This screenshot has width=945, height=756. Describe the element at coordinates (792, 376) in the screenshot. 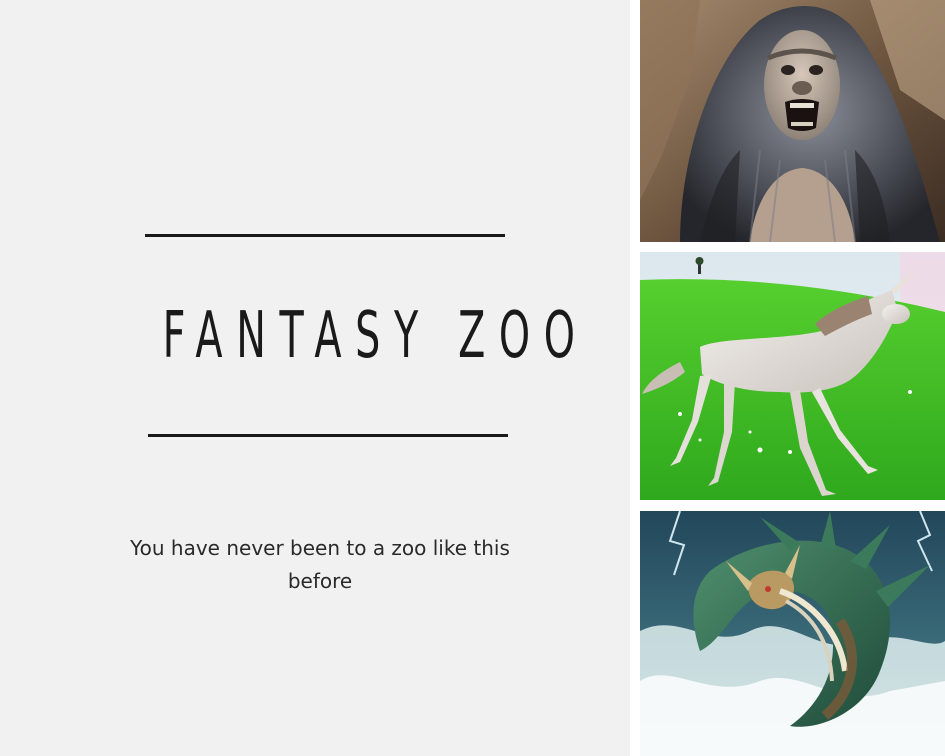

I see `unicorn-photo` at that location.